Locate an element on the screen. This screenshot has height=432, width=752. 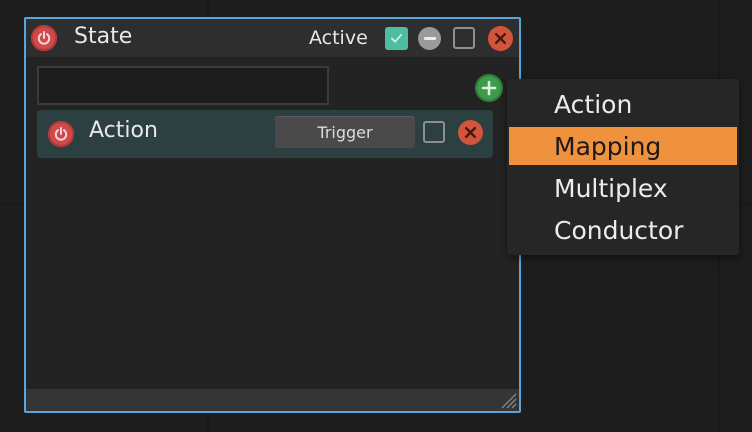
plus-icon is located at coordinates (489, 88).